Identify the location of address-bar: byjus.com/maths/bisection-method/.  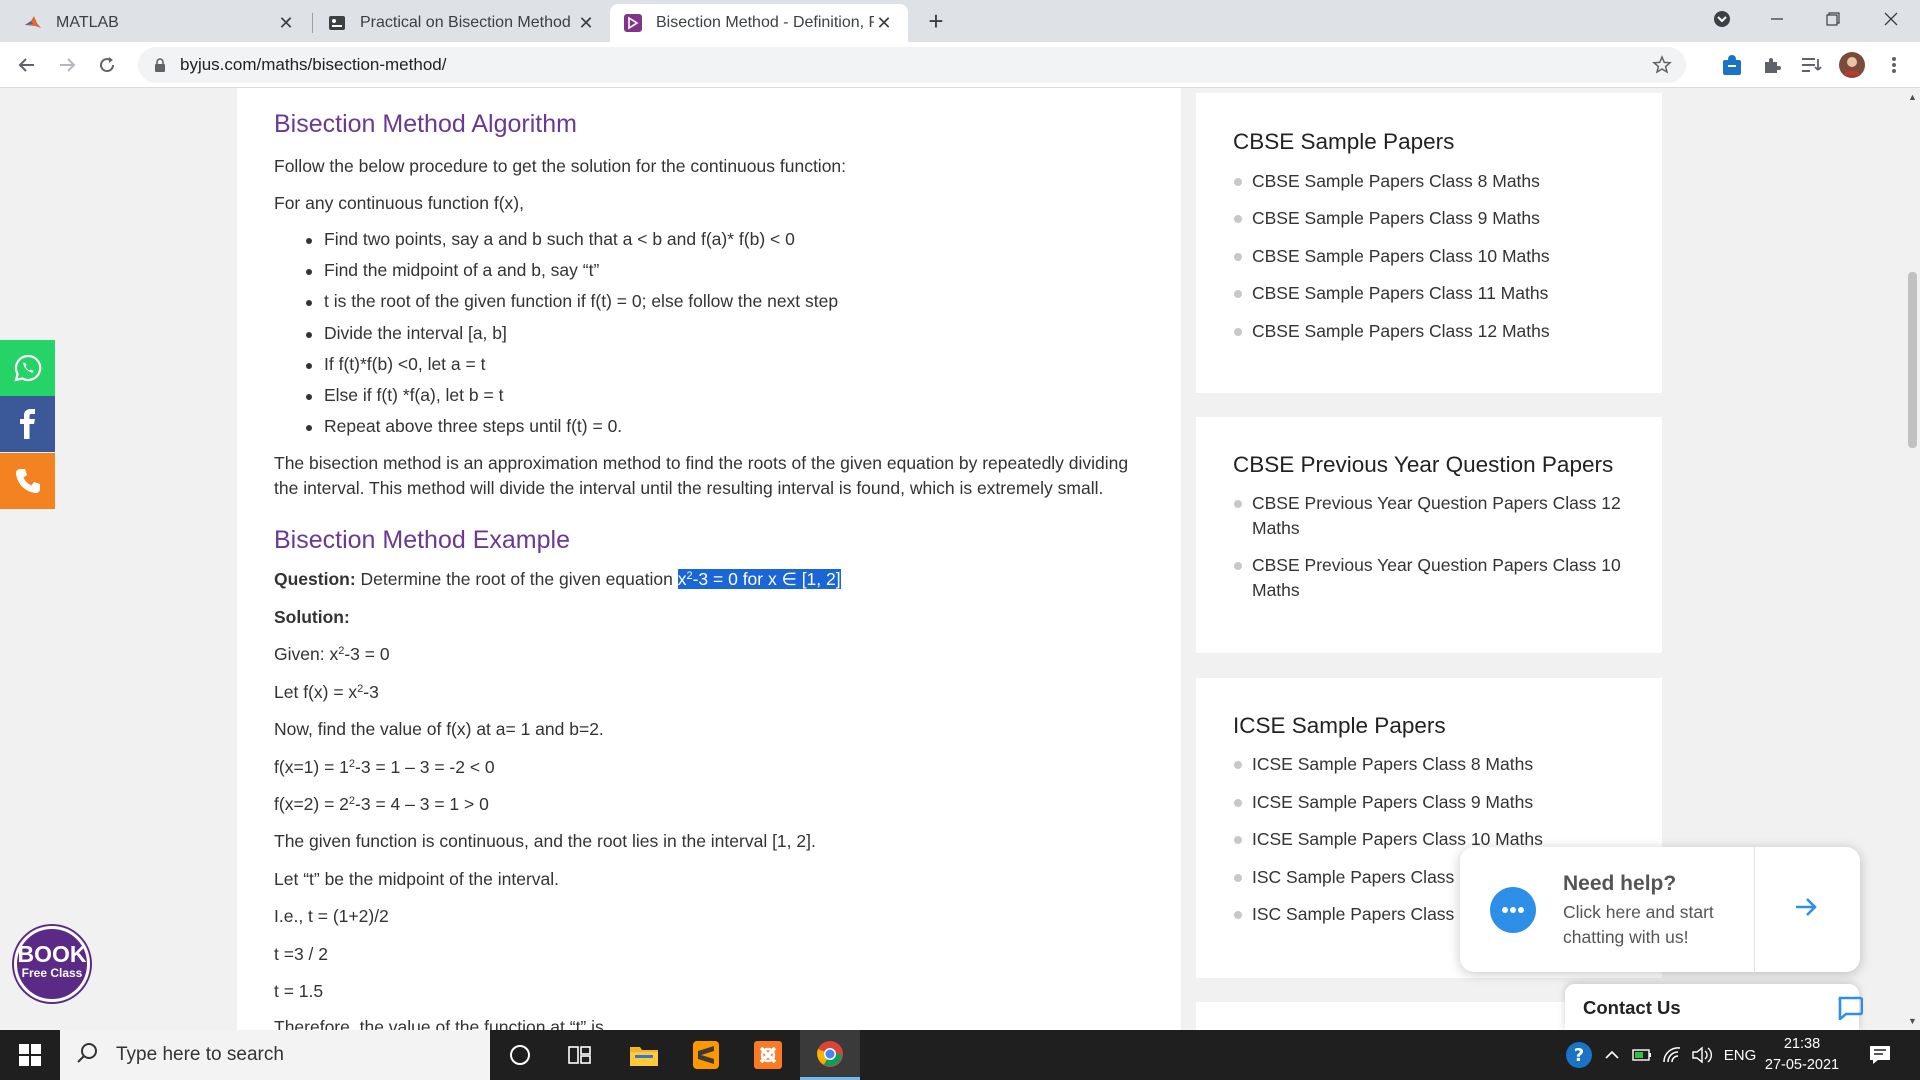
(912, 65).